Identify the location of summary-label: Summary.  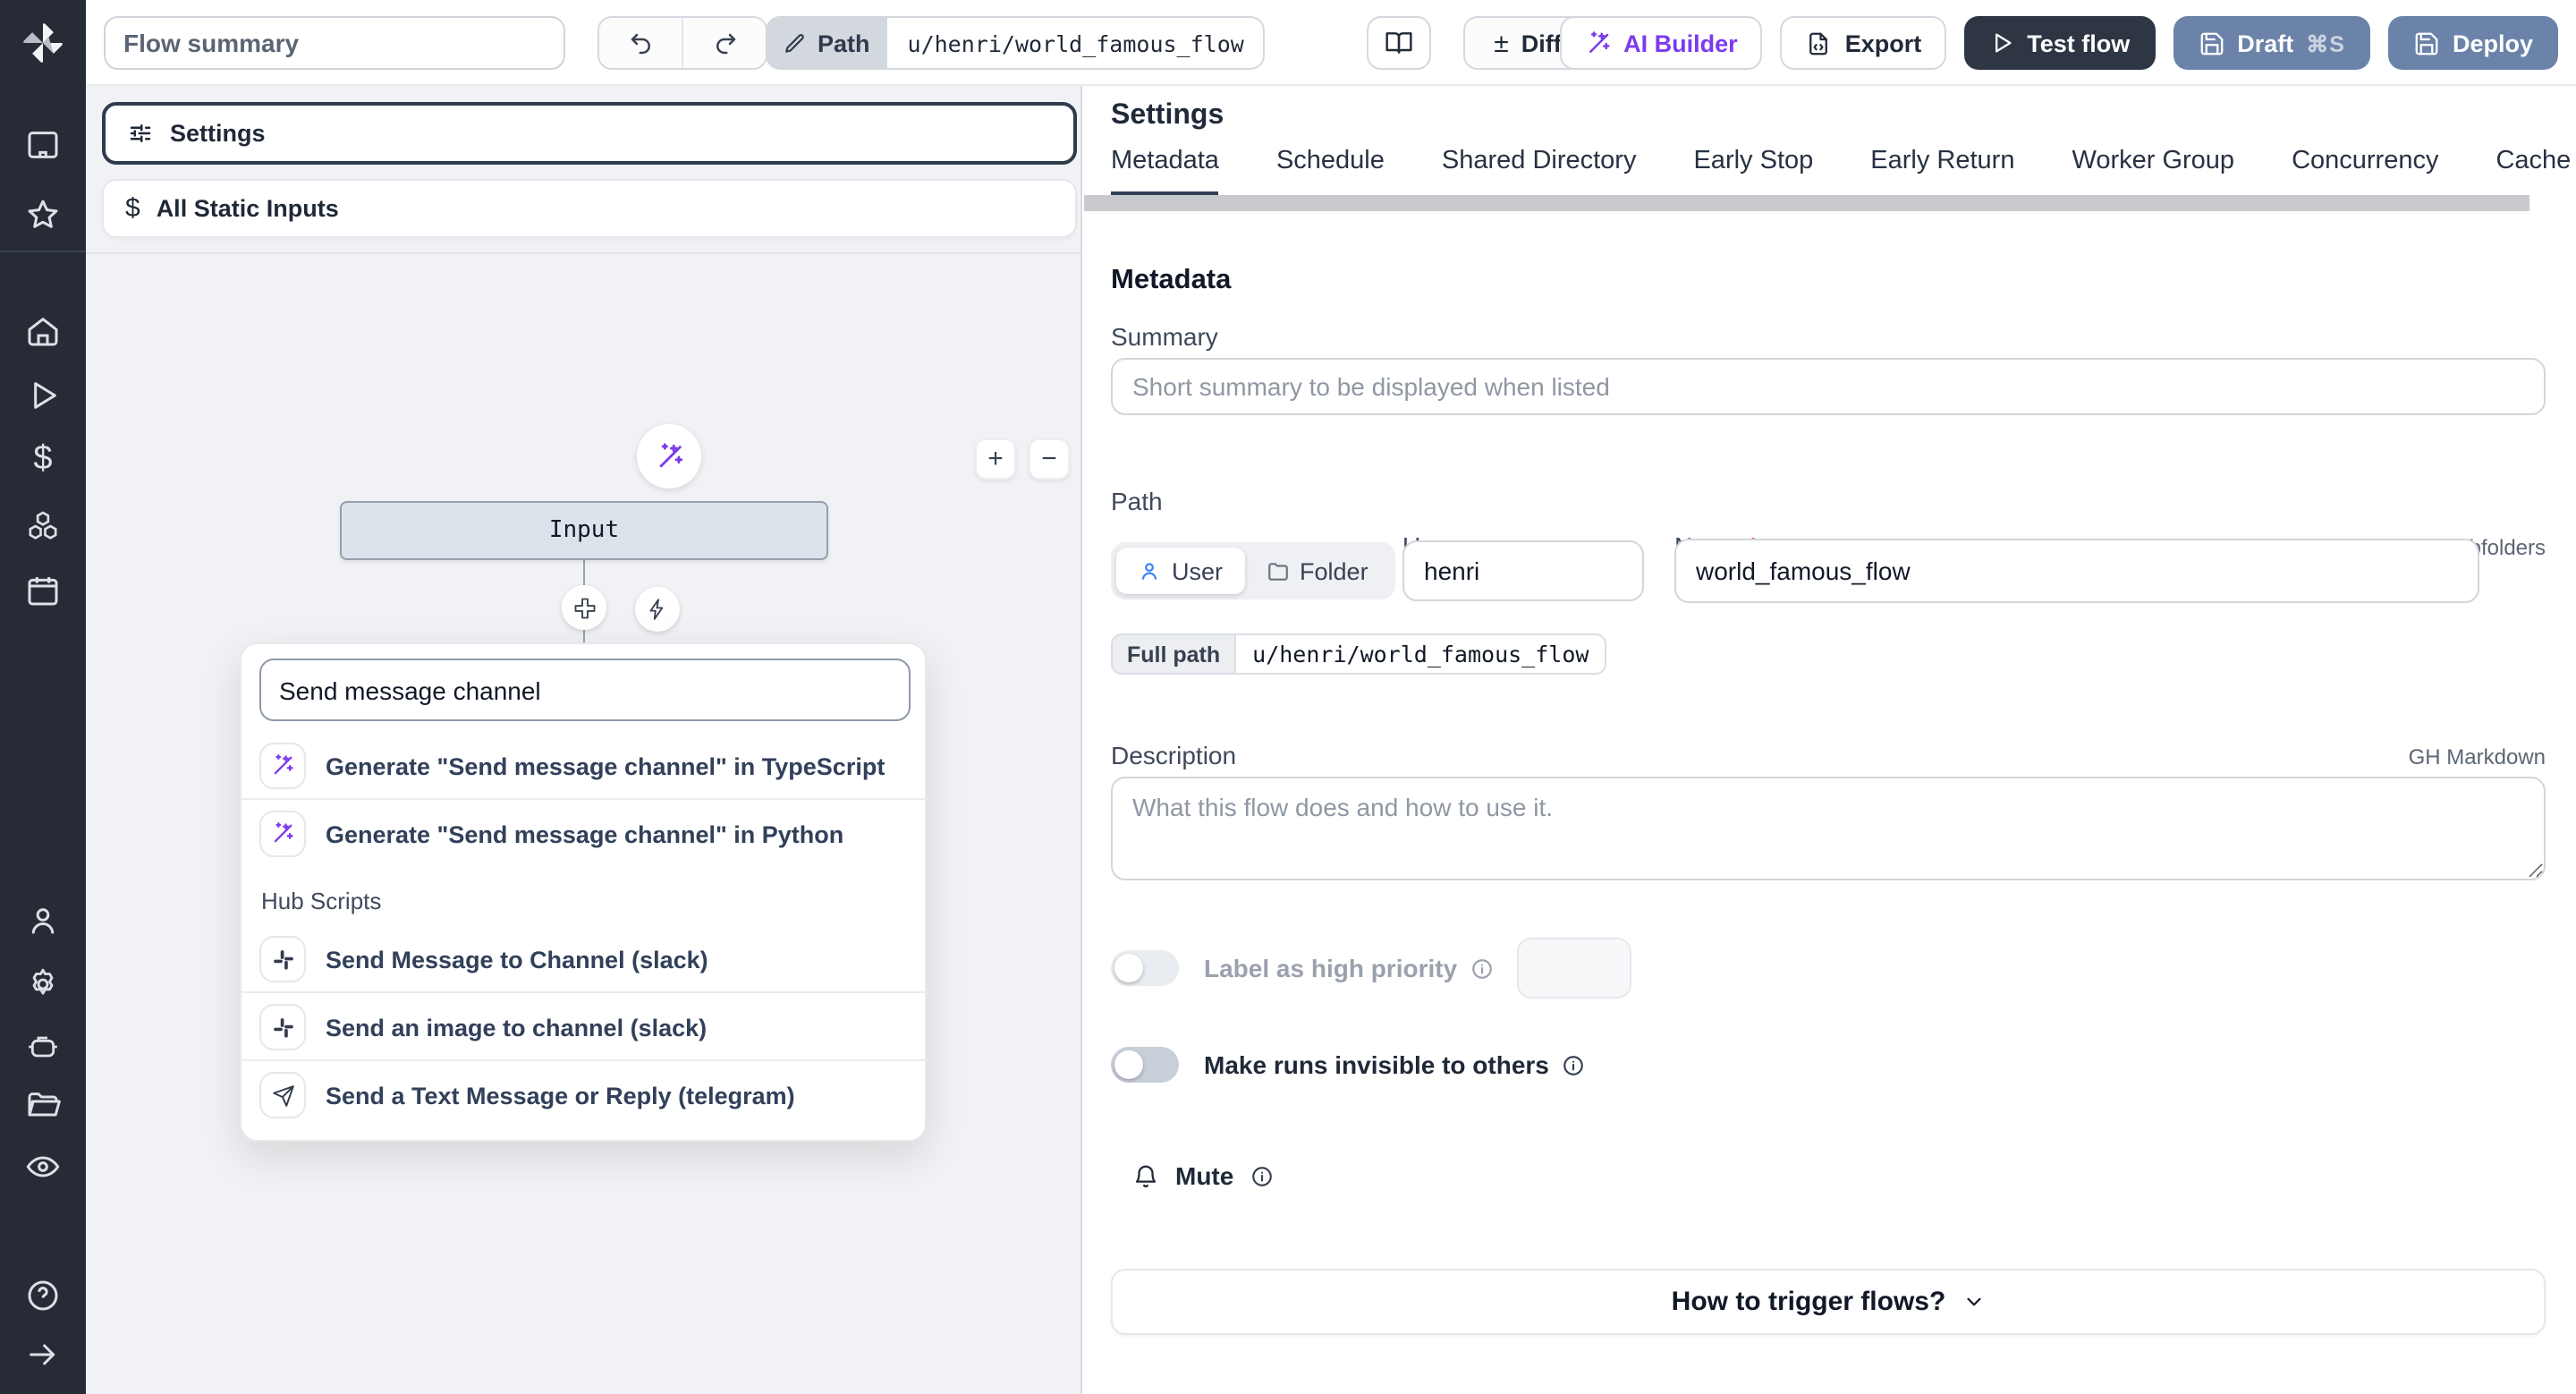
(1164, 337).